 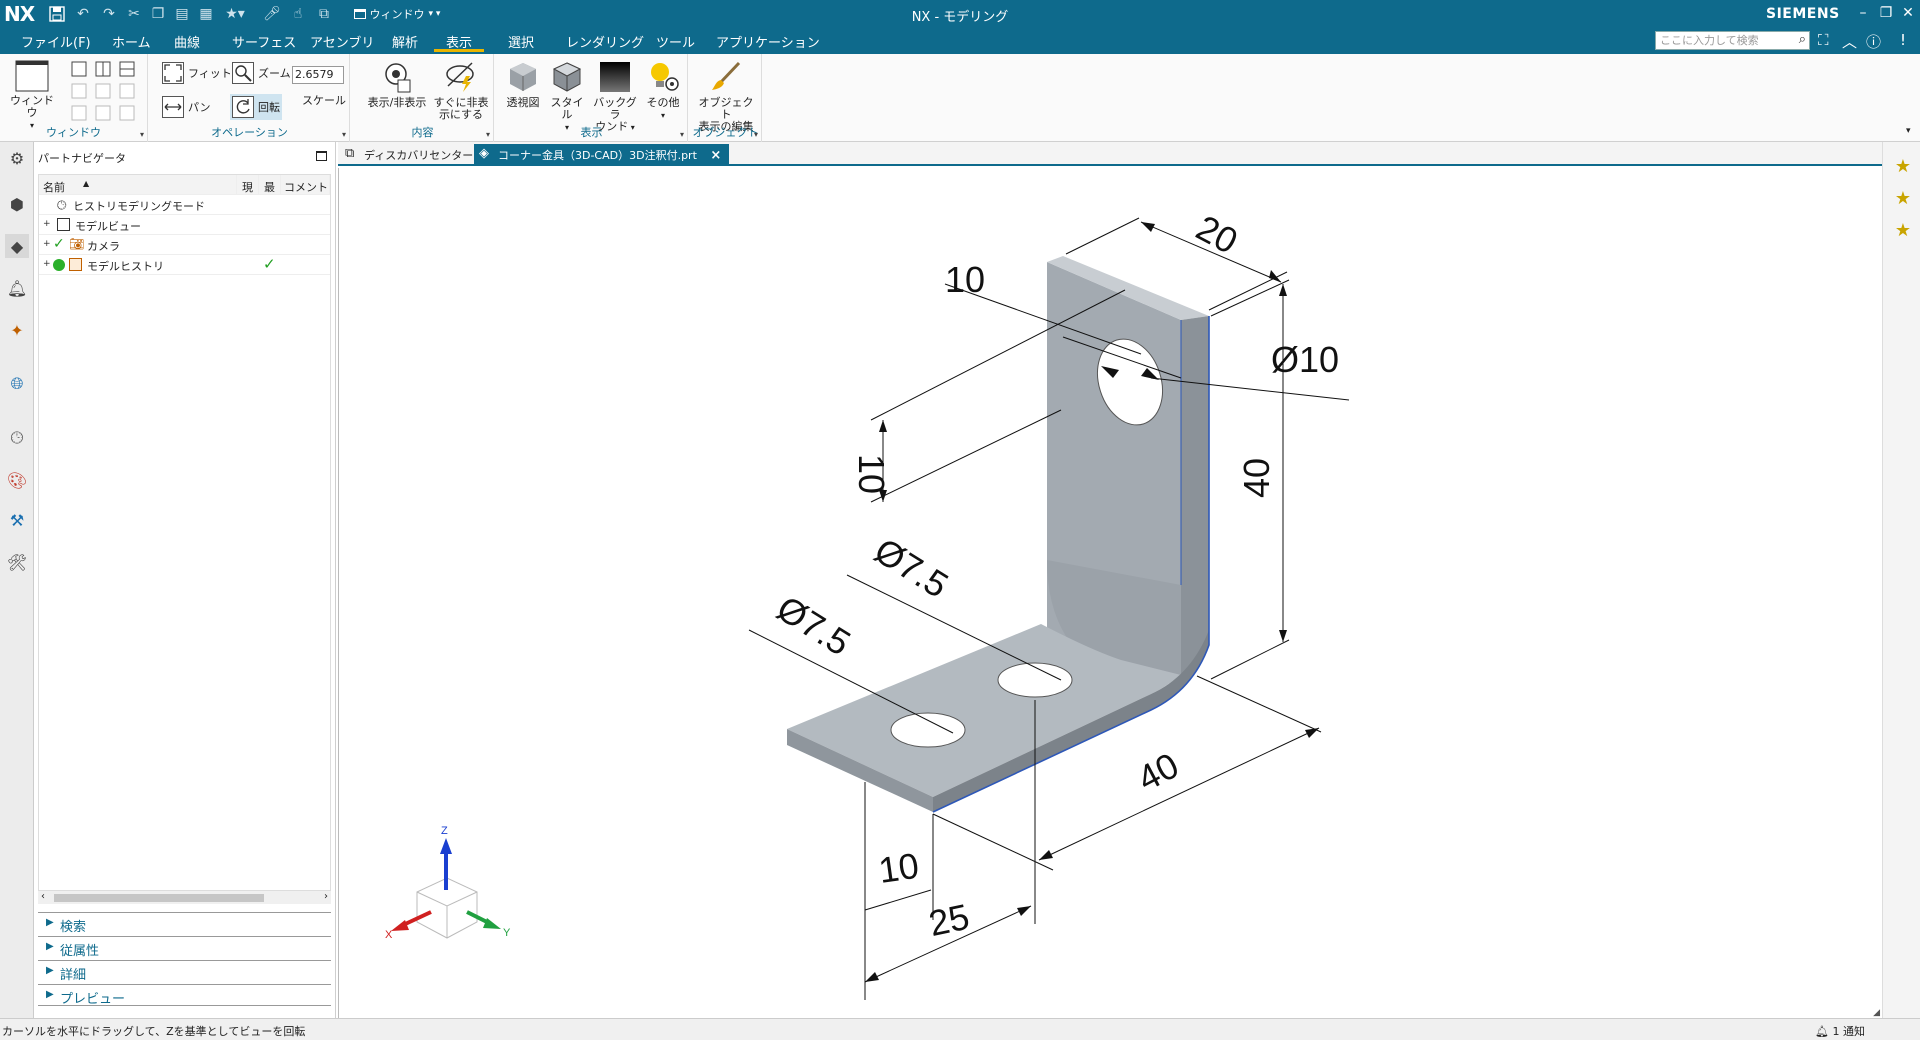 I want to click on part-navigator-title: パートナビゲータ, so click(x=82, y=158).